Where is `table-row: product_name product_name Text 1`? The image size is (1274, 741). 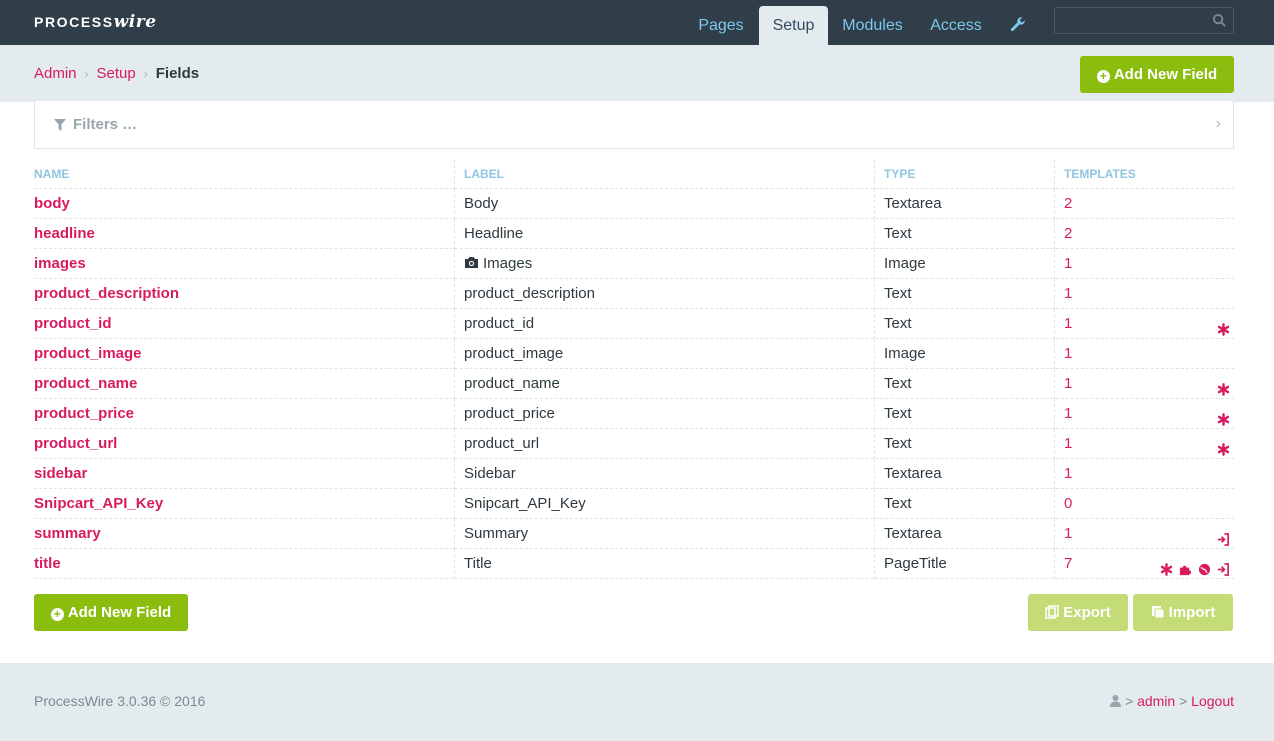 table-row: product_name product_name Text 1 is located at coordinates (634, 384).